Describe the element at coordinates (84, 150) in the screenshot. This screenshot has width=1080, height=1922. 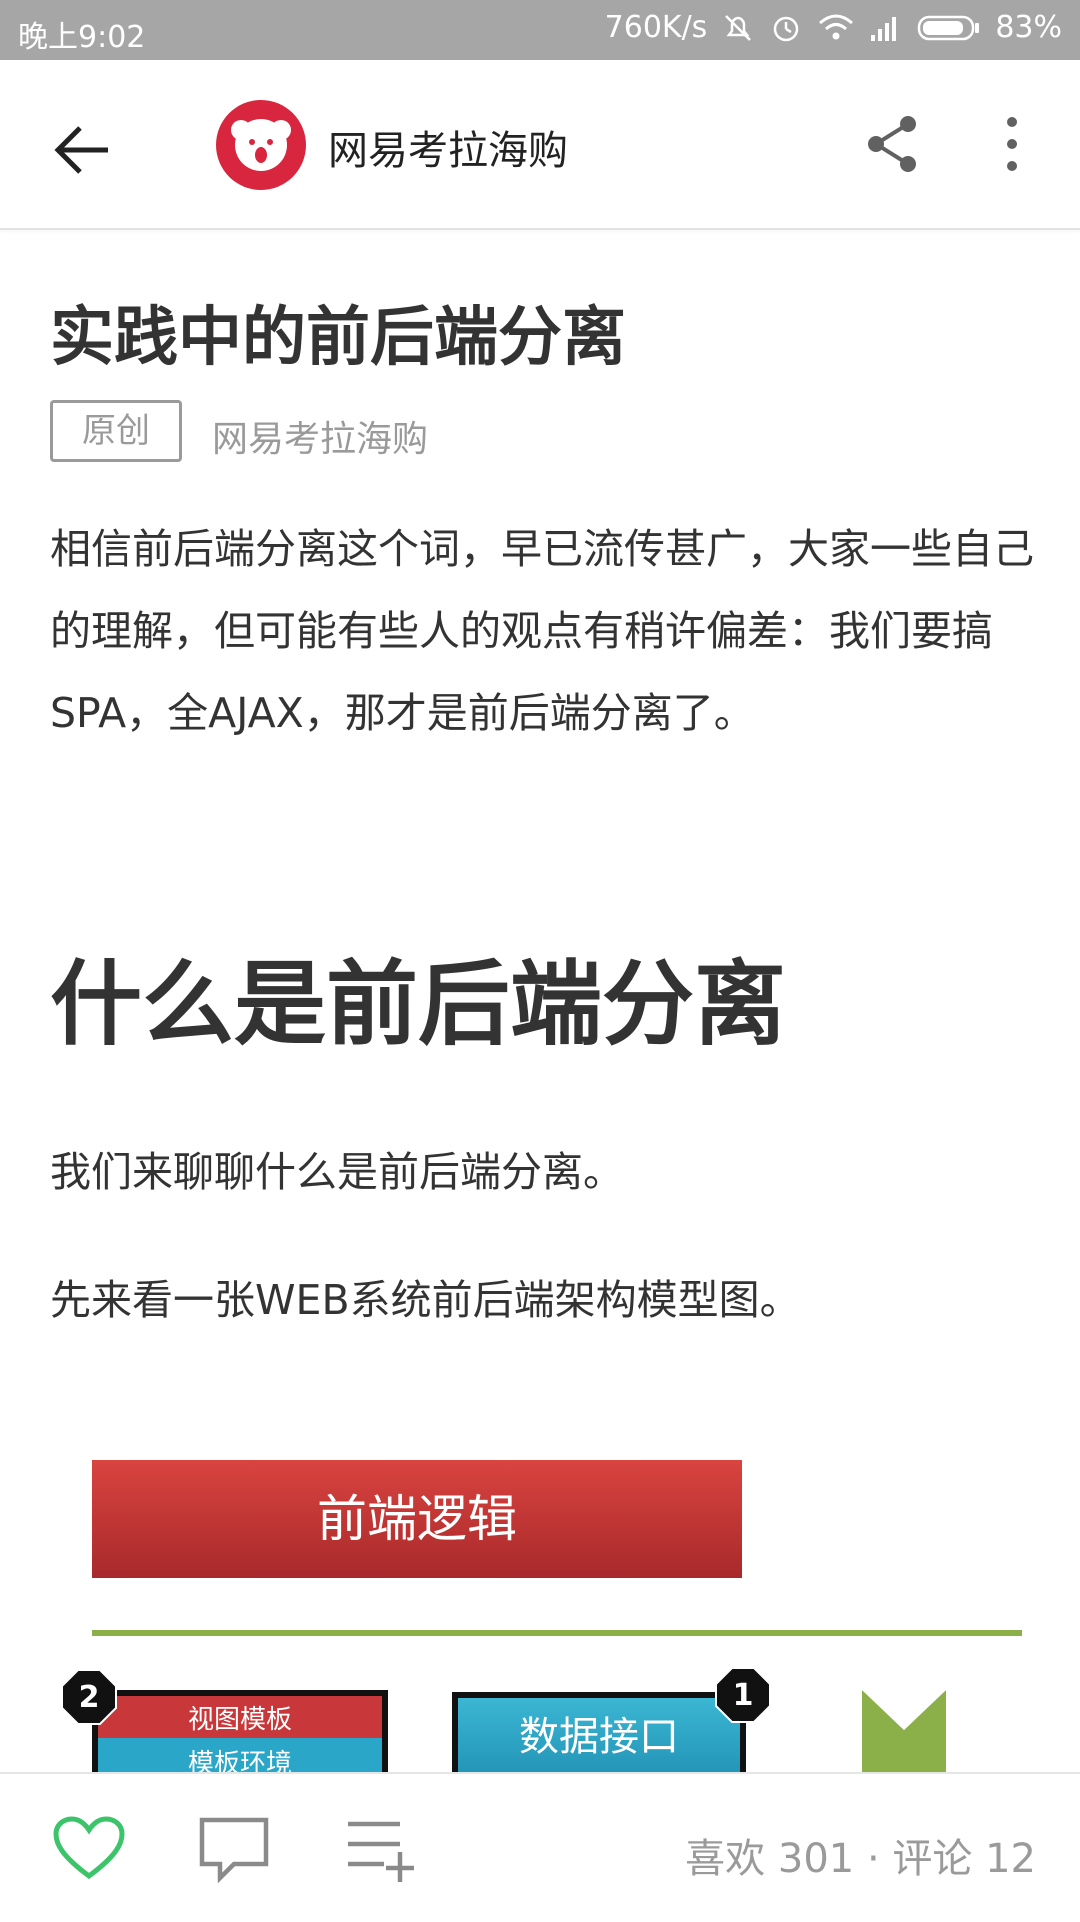
I see `back-arrow-icon` at that location.